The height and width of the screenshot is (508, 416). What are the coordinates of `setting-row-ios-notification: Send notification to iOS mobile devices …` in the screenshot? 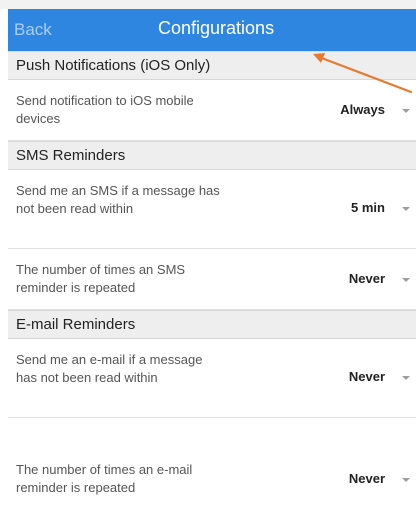 It's located at (212, 110).